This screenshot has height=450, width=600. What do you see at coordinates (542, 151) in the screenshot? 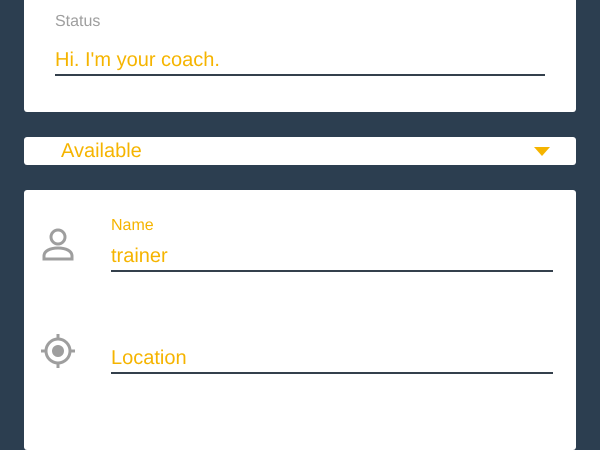
I see `caret-icon` at bounding box center [542, 151].